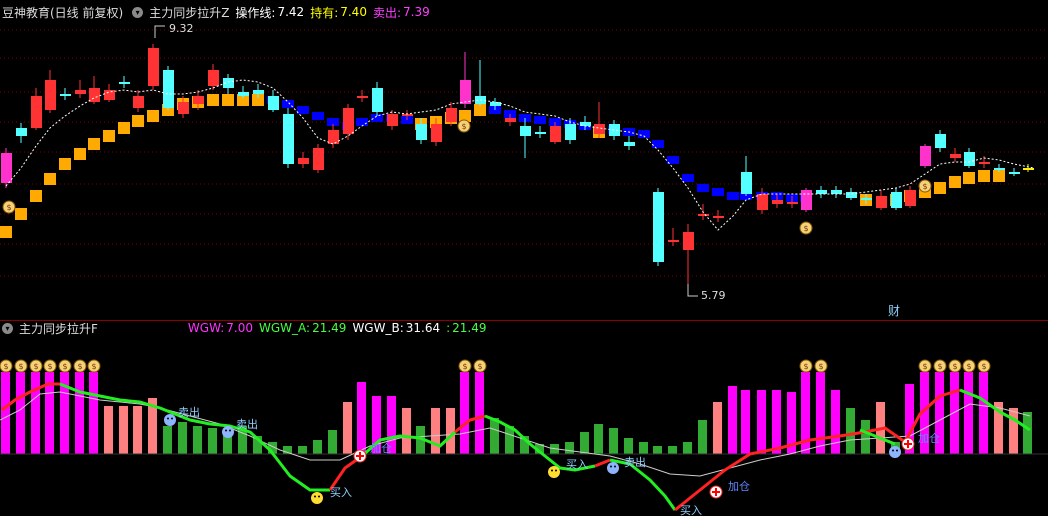  Describe the element at coordinates (894, 311) in the screenshot. I see `finance-marker: 财` at that location.